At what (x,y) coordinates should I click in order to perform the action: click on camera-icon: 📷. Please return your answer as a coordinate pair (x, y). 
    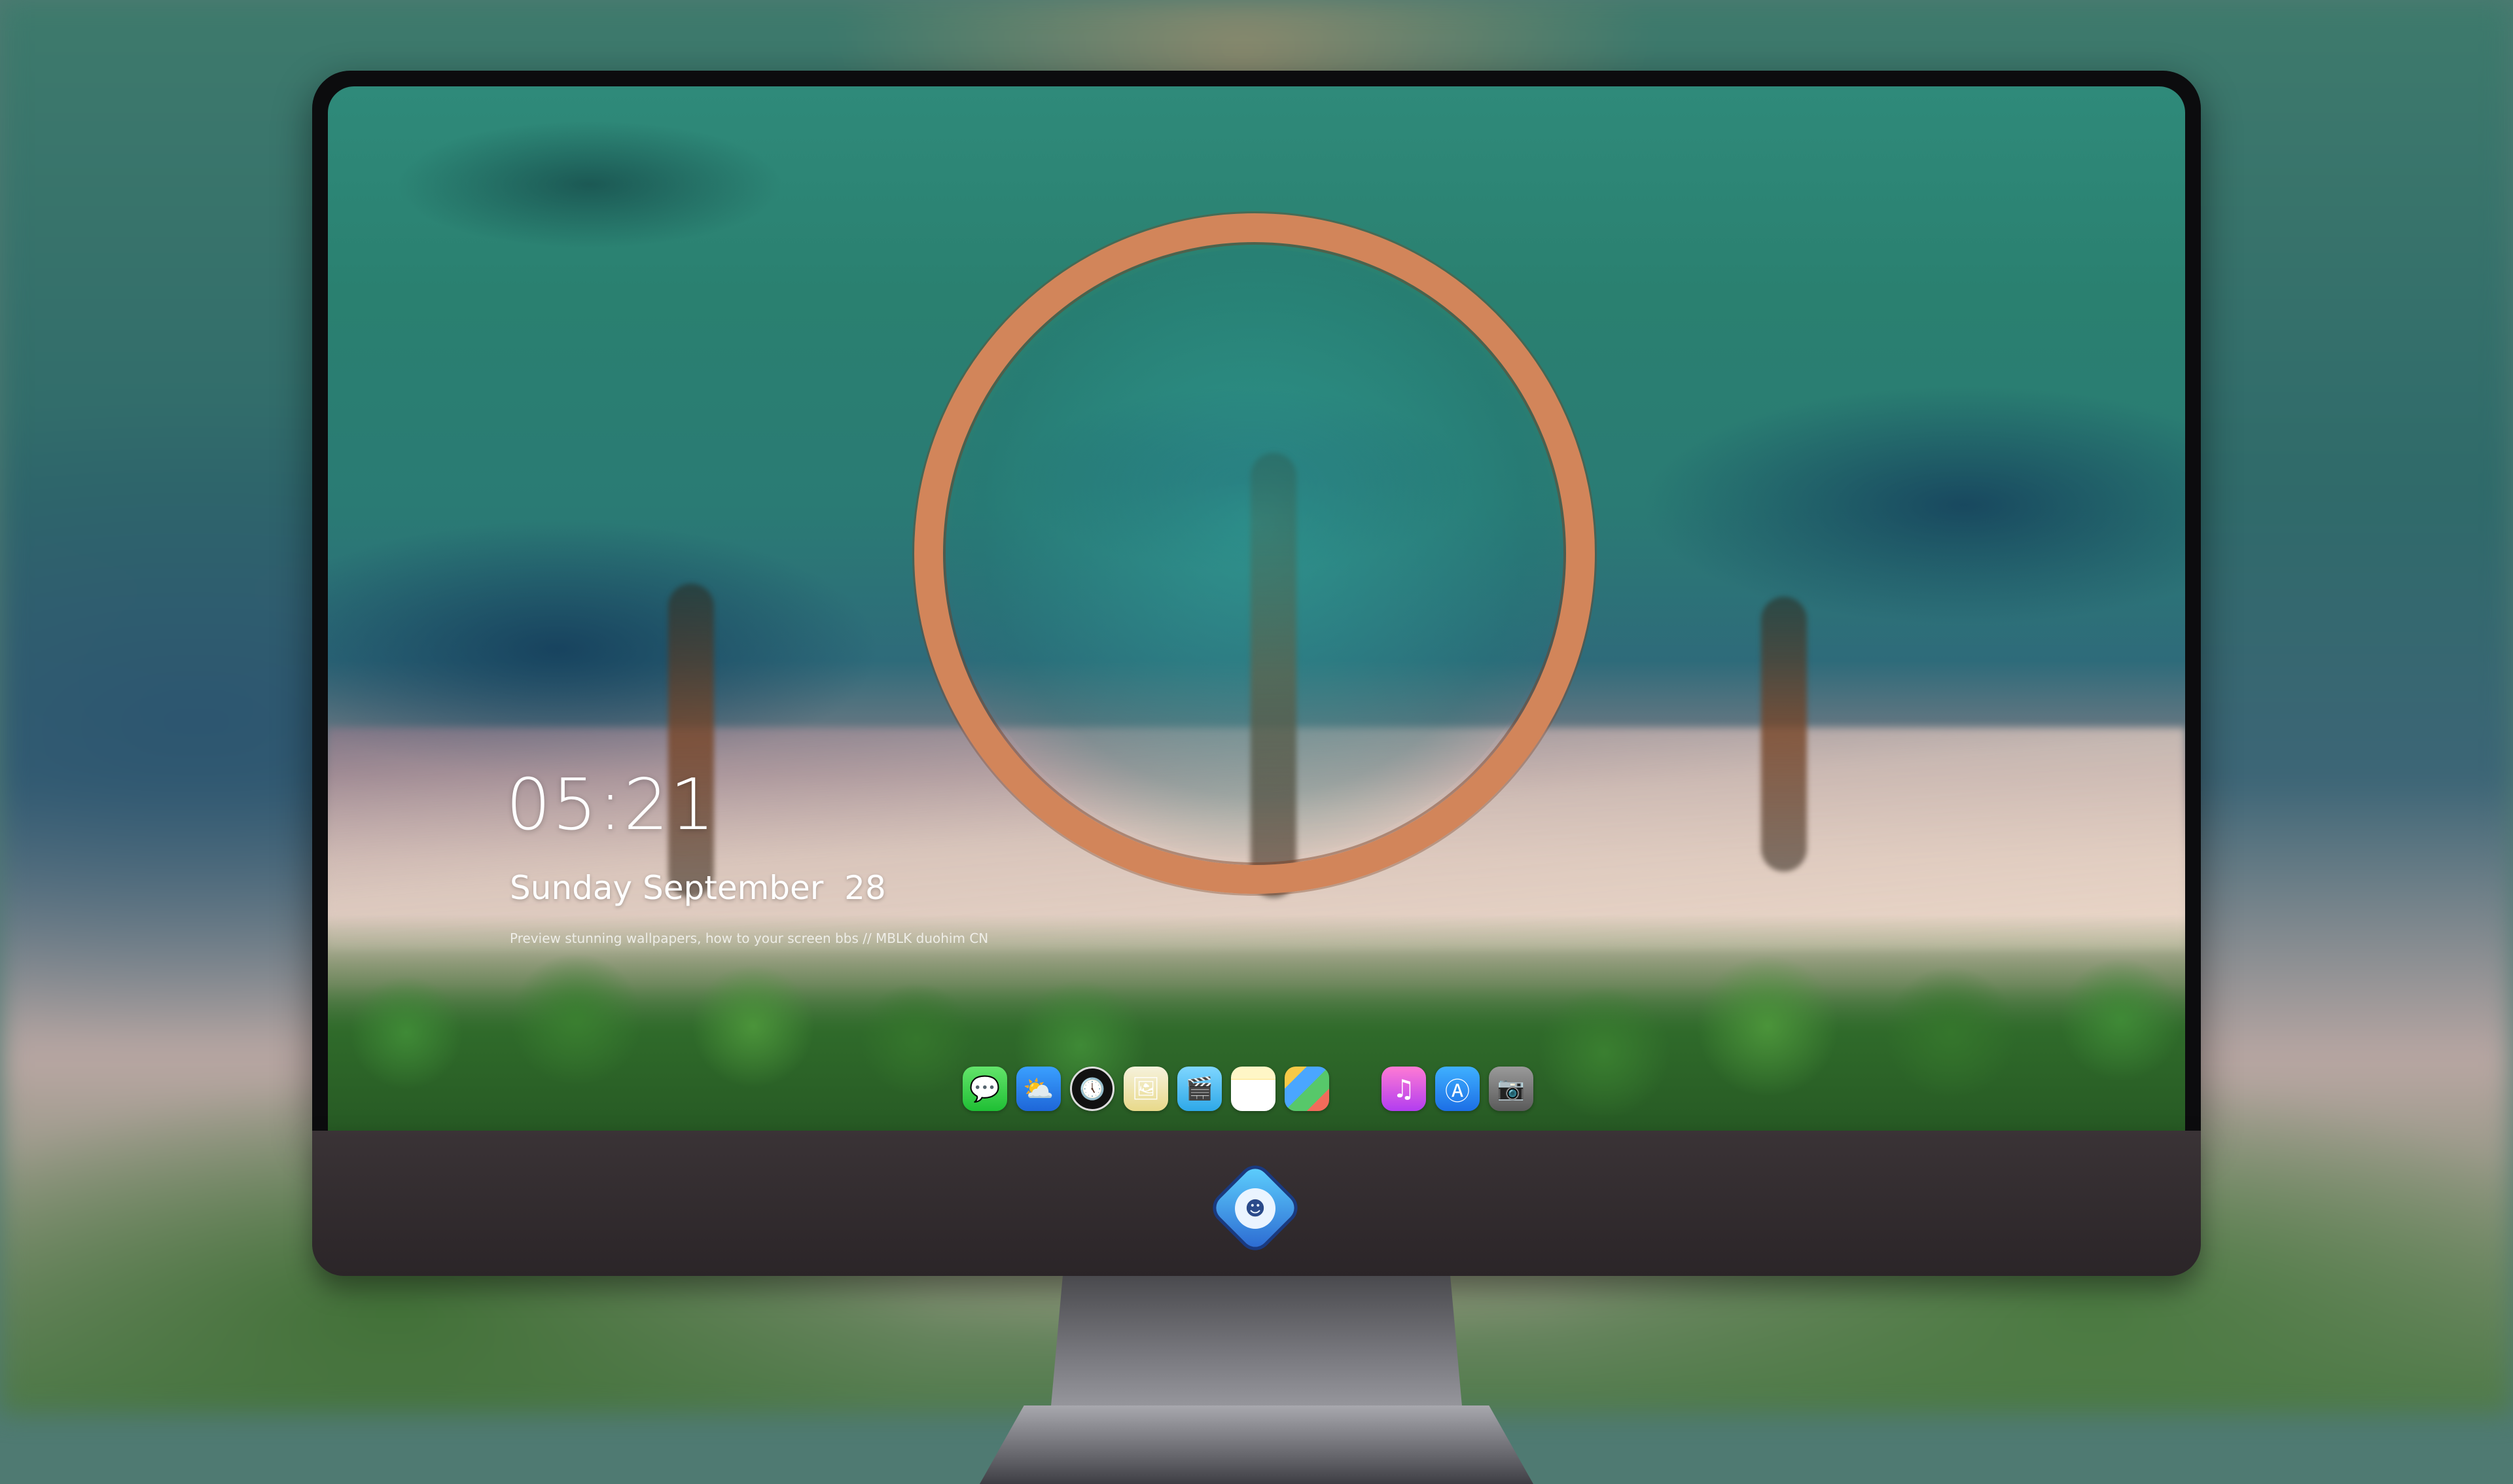
    Looking at the image, I should click on (1511, 1089).